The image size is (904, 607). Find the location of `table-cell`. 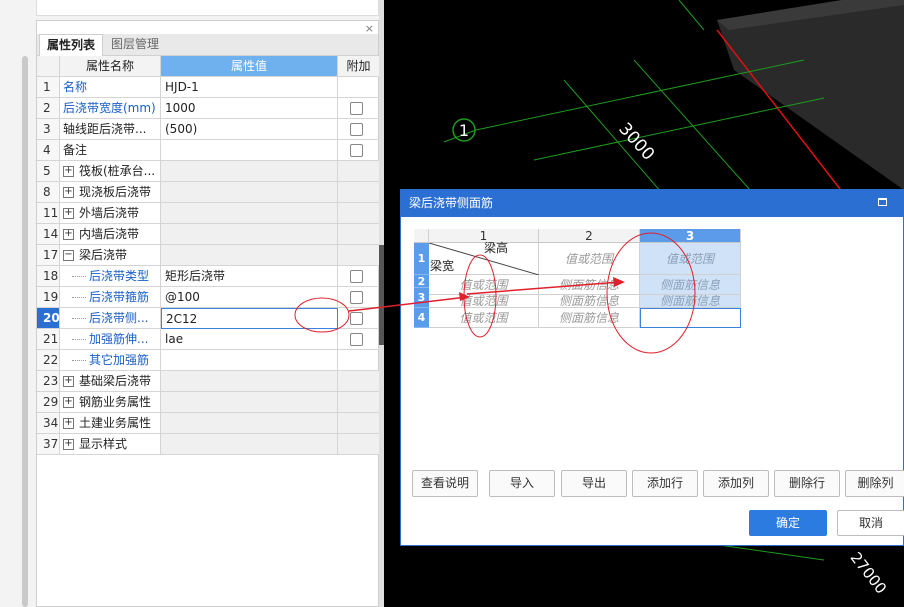

table-cell is located at coordinates (690, 318).